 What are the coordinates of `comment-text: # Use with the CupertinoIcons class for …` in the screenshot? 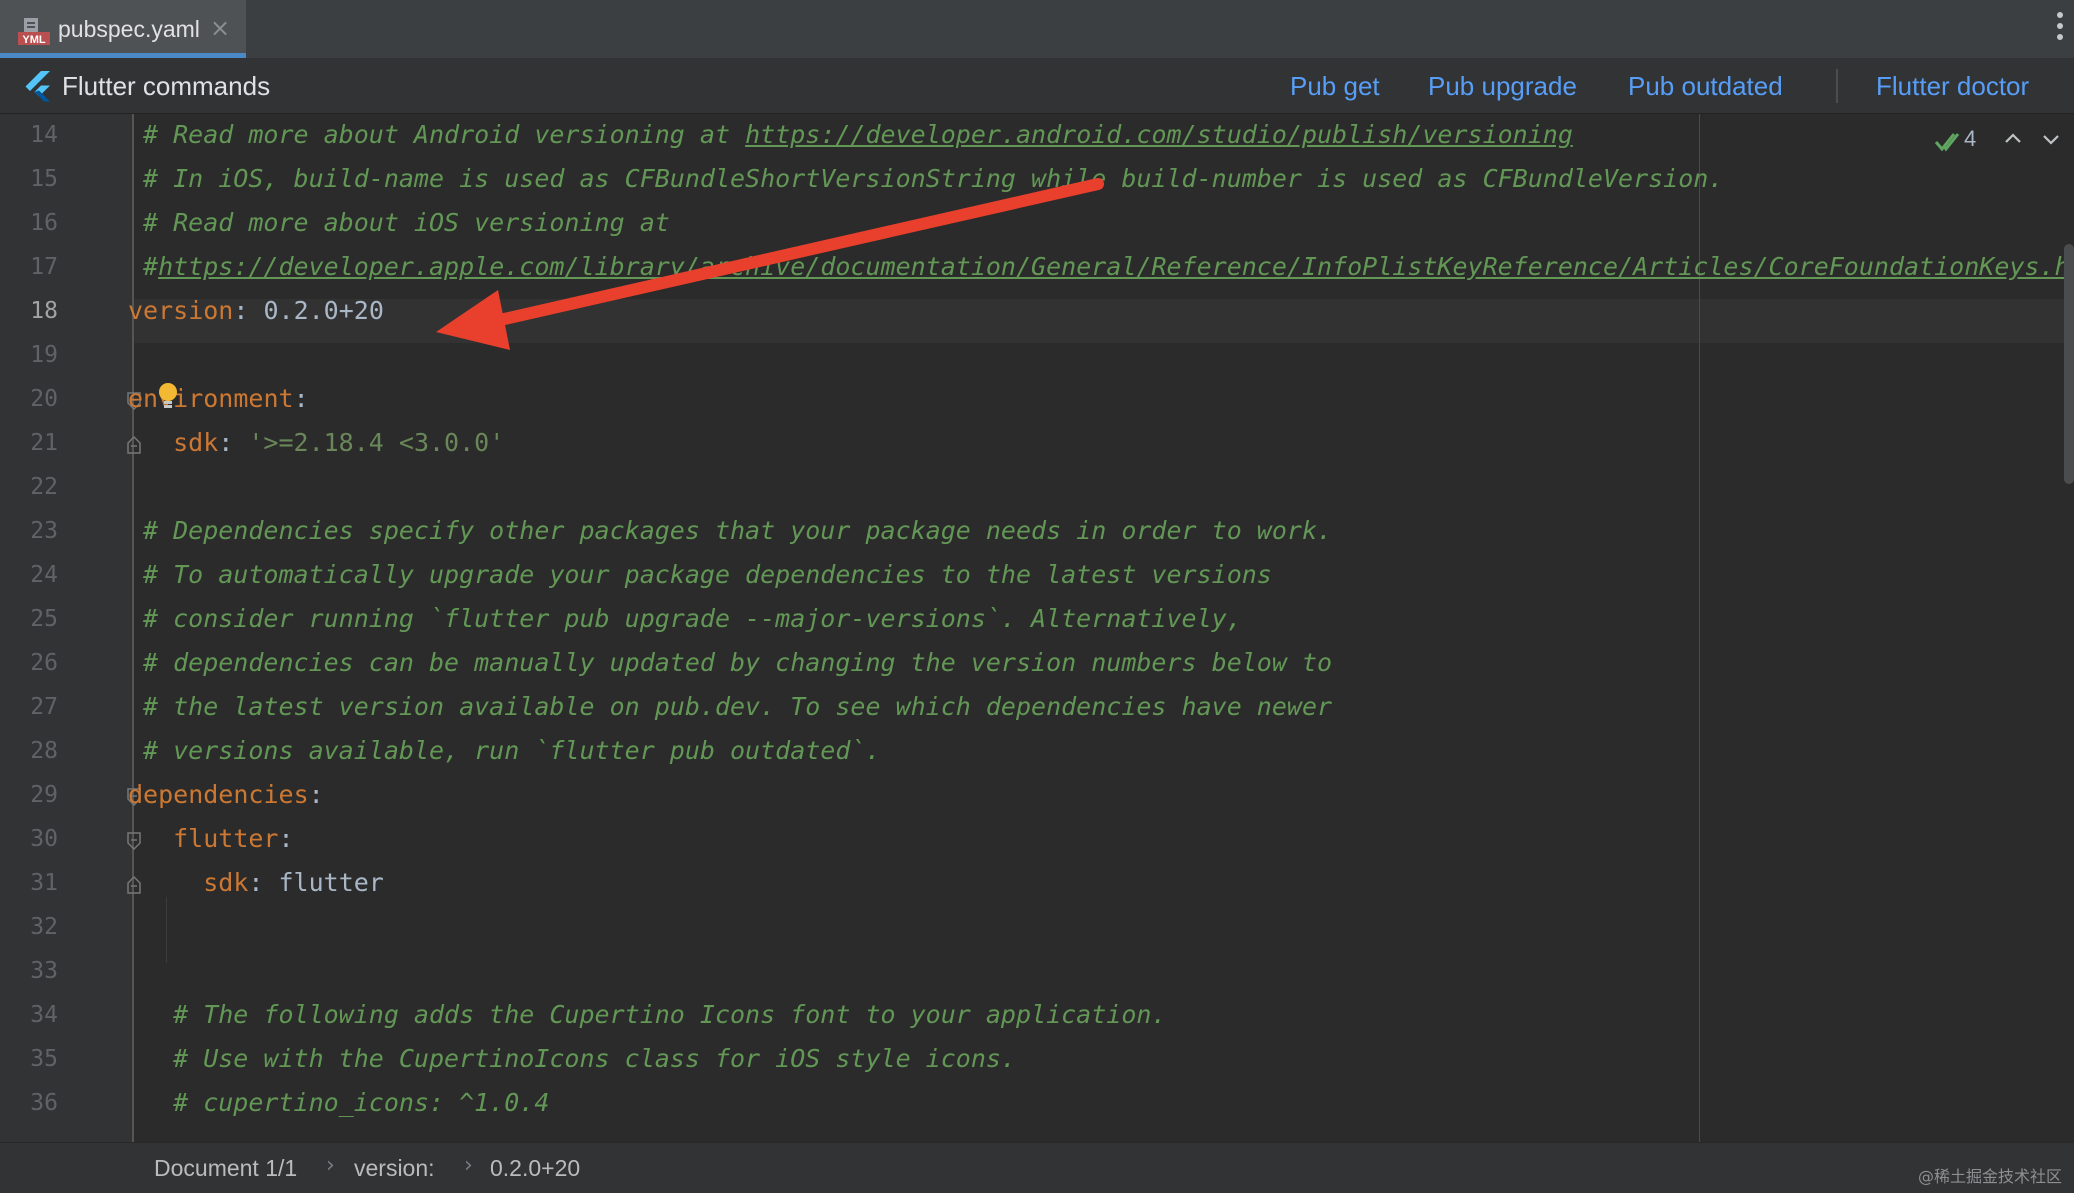 It's located at (579, 1058).